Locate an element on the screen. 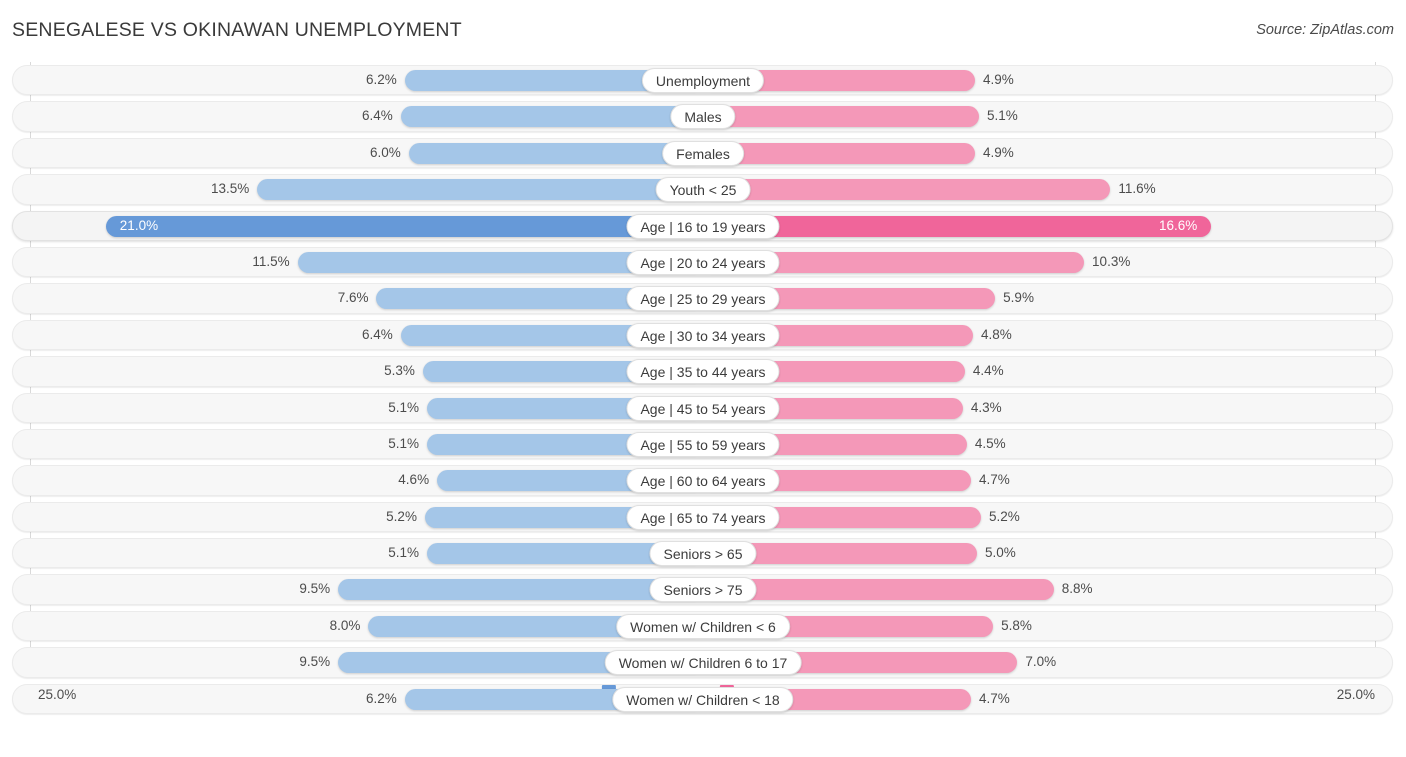 This screenshot has height=757, width=1406. row-category-label: Seniors > 75 is located at coordinates (703, 590).